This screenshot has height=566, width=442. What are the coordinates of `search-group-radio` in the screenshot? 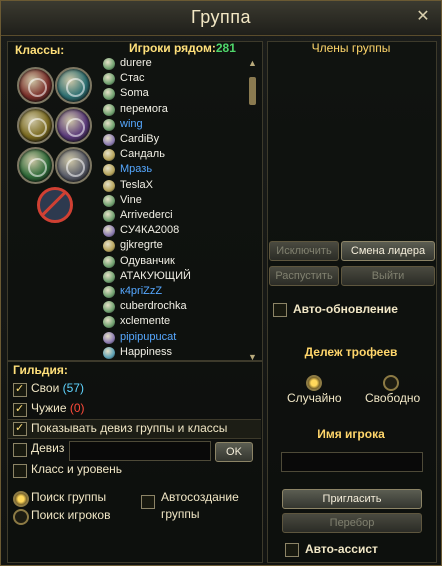 It's located at (21, 499).